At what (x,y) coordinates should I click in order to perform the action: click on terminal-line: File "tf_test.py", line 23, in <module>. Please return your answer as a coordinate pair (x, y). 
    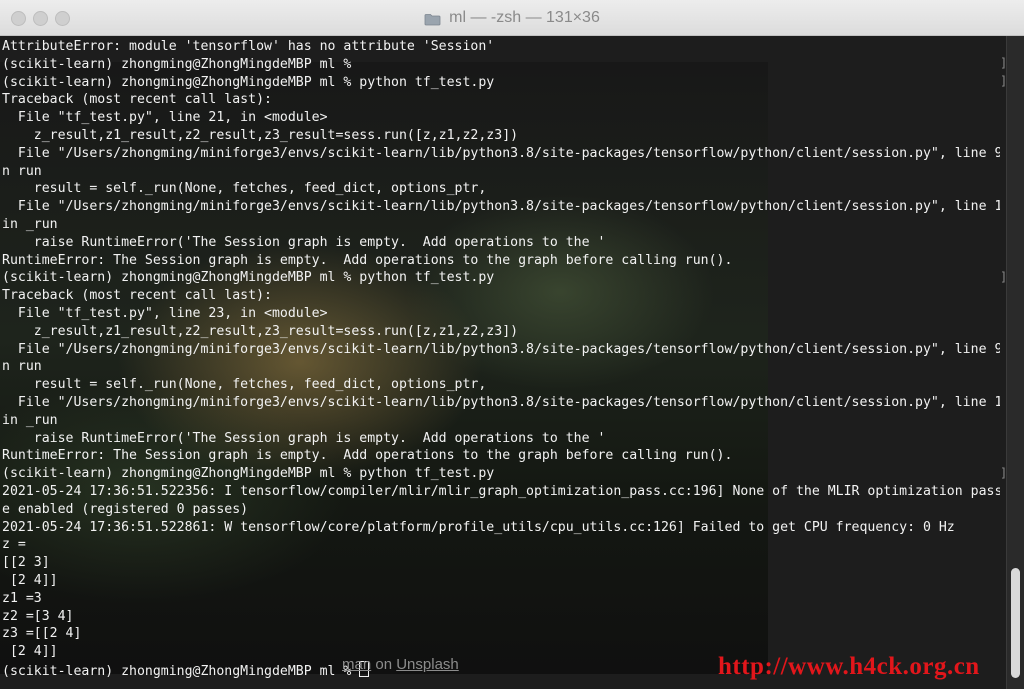
    Looking at the image, I should click on (165, 313).